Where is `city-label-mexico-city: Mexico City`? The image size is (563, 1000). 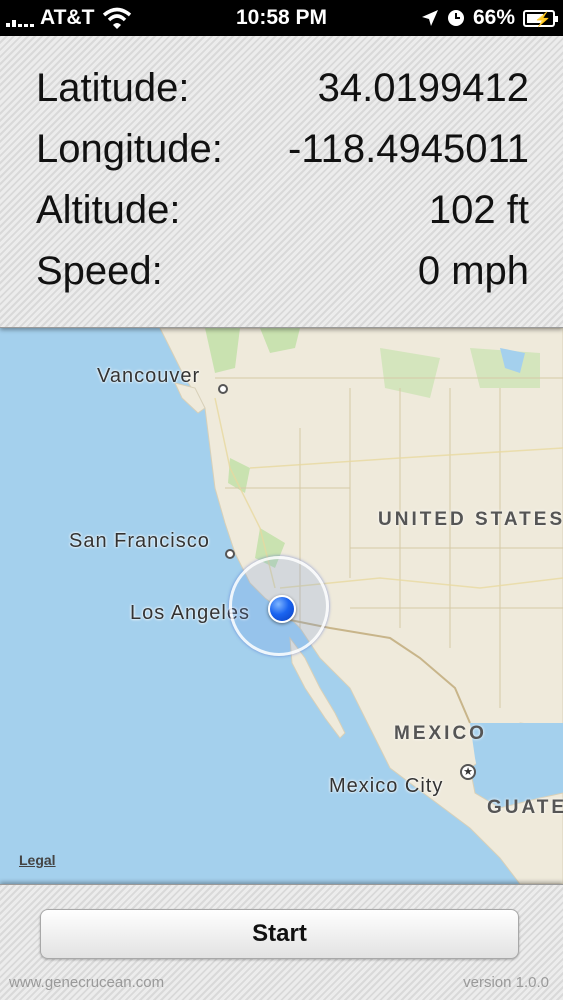 city-label-mexico-city: Mexico City is located at coordinates (386, 786).